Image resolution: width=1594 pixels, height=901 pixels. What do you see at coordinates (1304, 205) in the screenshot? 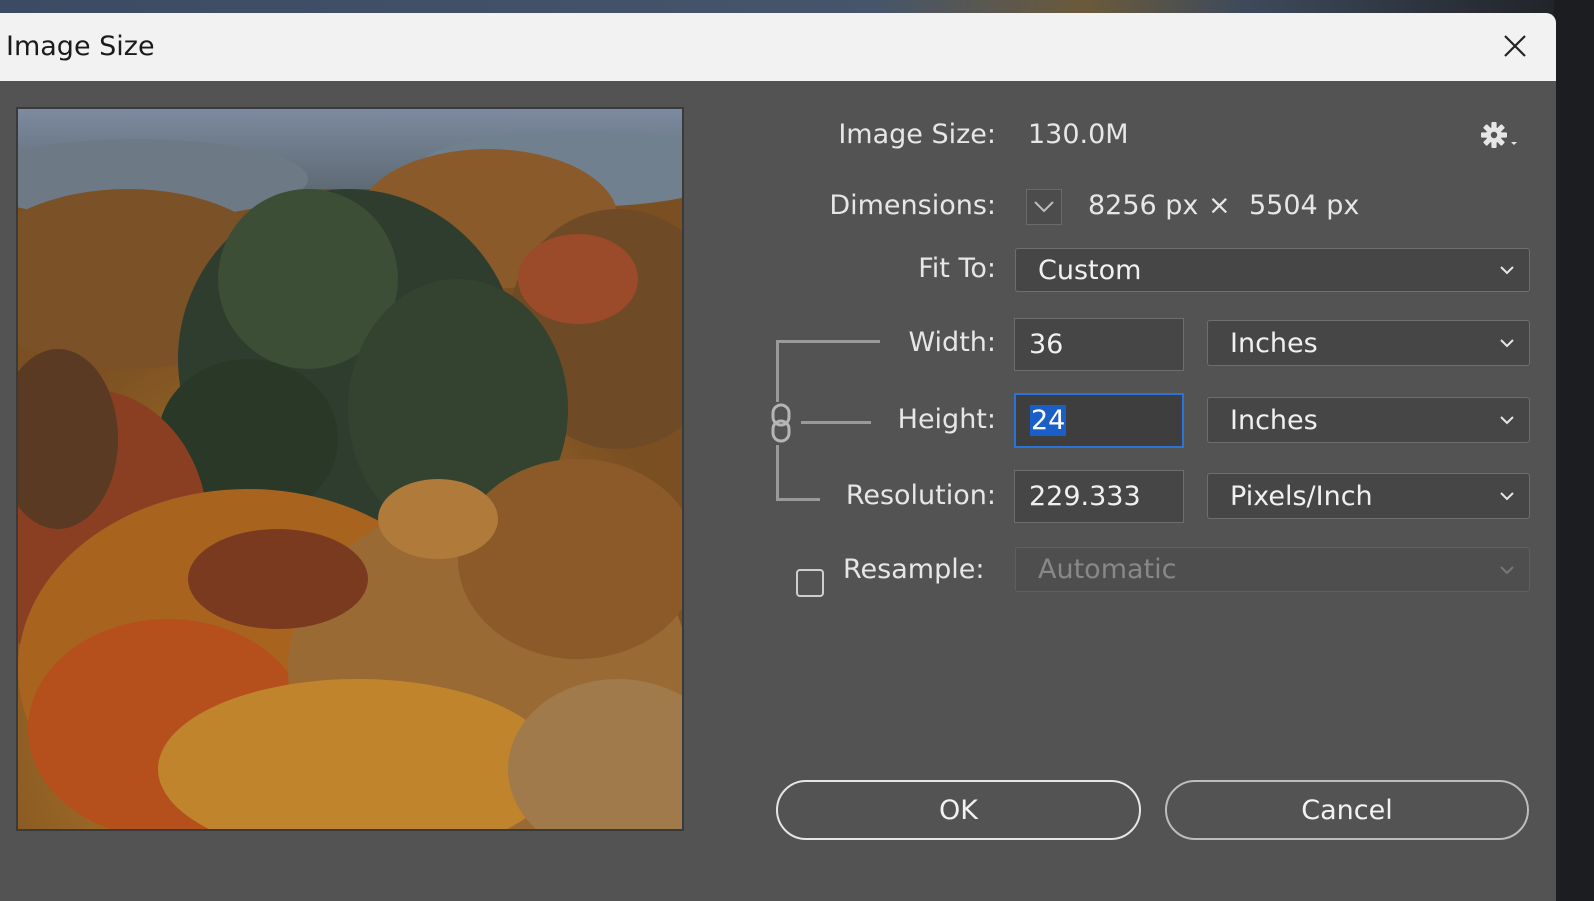
I see `dimensions-height: 5504 px` at bounding box center [1304, 205].